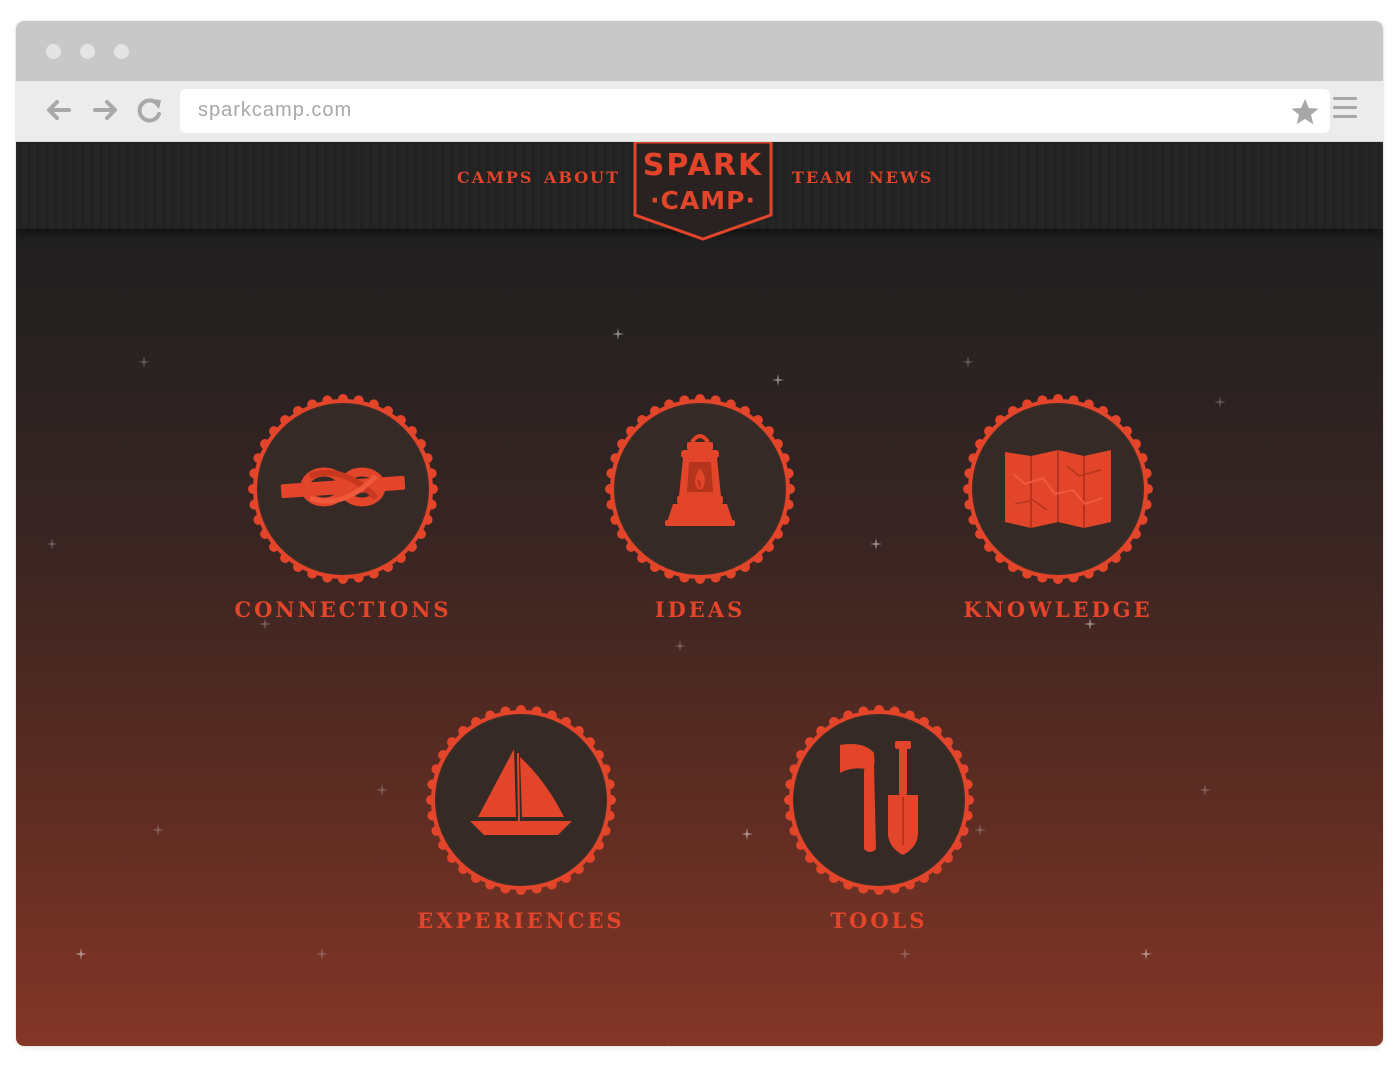 This screenshot has width=1400, height=1067. What do you see at coordinates (343, 609) in the screenshot?
I see `badge-label: CONNECTIONS` at bounding box center [343, 609].